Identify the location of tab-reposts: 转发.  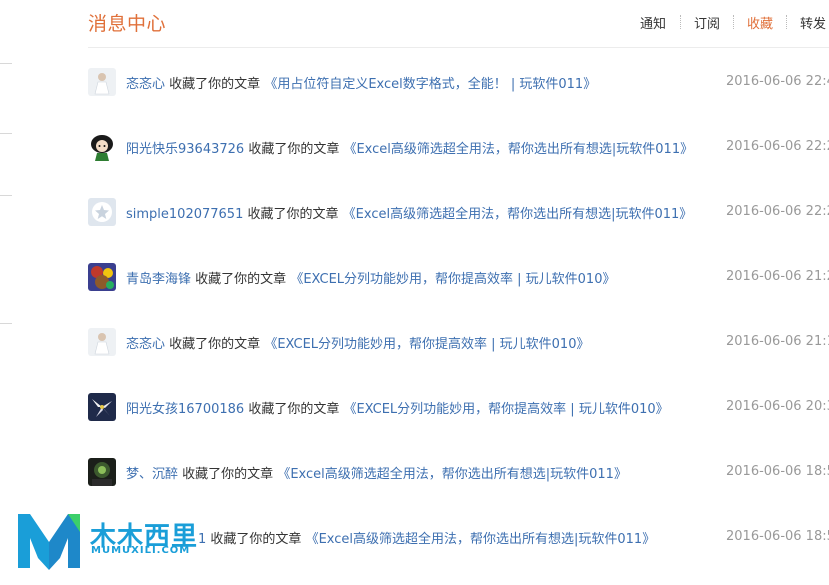
(813, 22).